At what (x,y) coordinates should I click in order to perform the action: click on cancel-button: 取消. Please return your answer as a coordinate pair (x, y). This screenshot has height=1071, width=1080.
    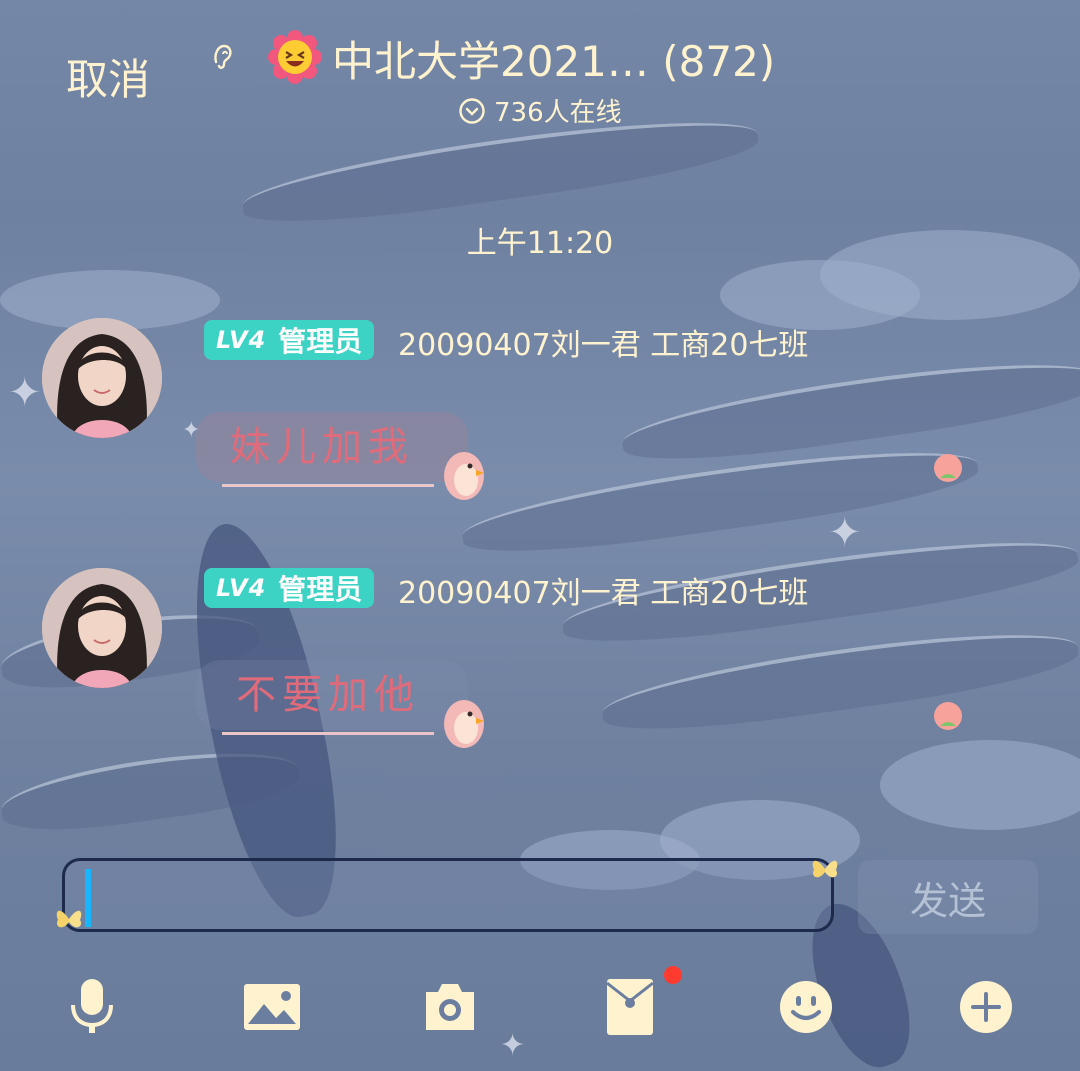
    Looking at the image, I should click on (108, 76).